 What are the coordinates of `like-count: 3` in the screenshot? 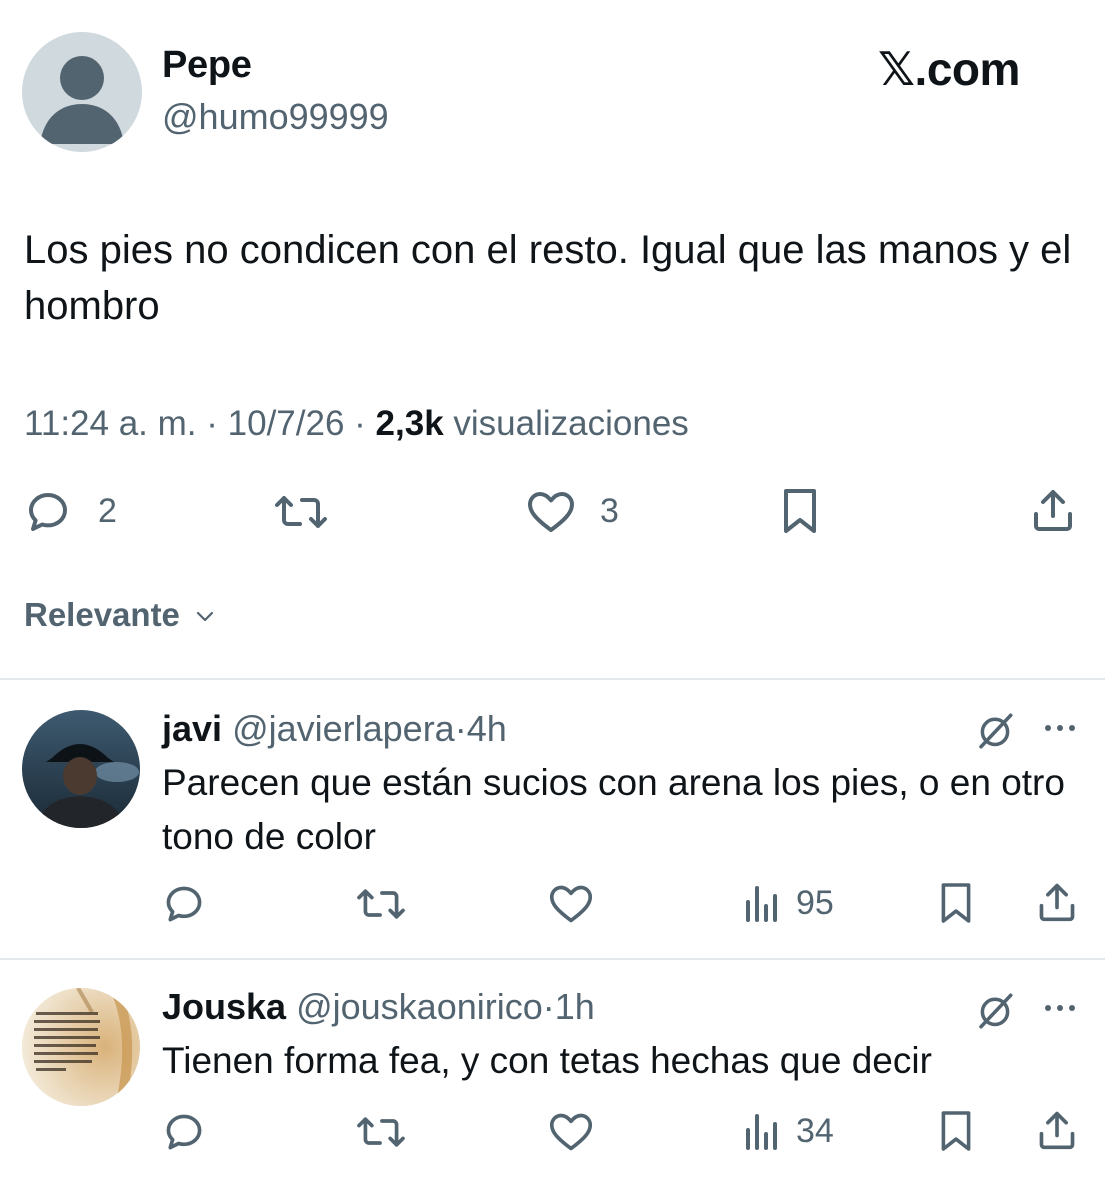 It's located at (609, 511).